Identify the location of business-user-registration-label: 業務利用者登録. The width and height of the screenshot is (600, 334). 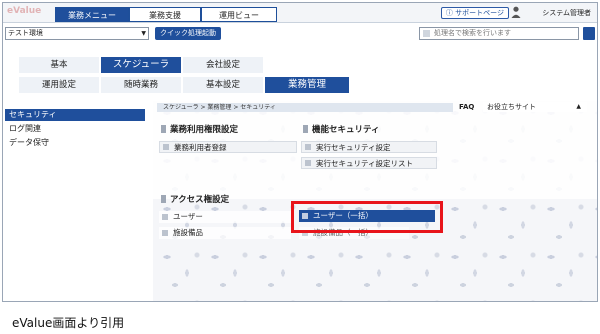
(200, 147).